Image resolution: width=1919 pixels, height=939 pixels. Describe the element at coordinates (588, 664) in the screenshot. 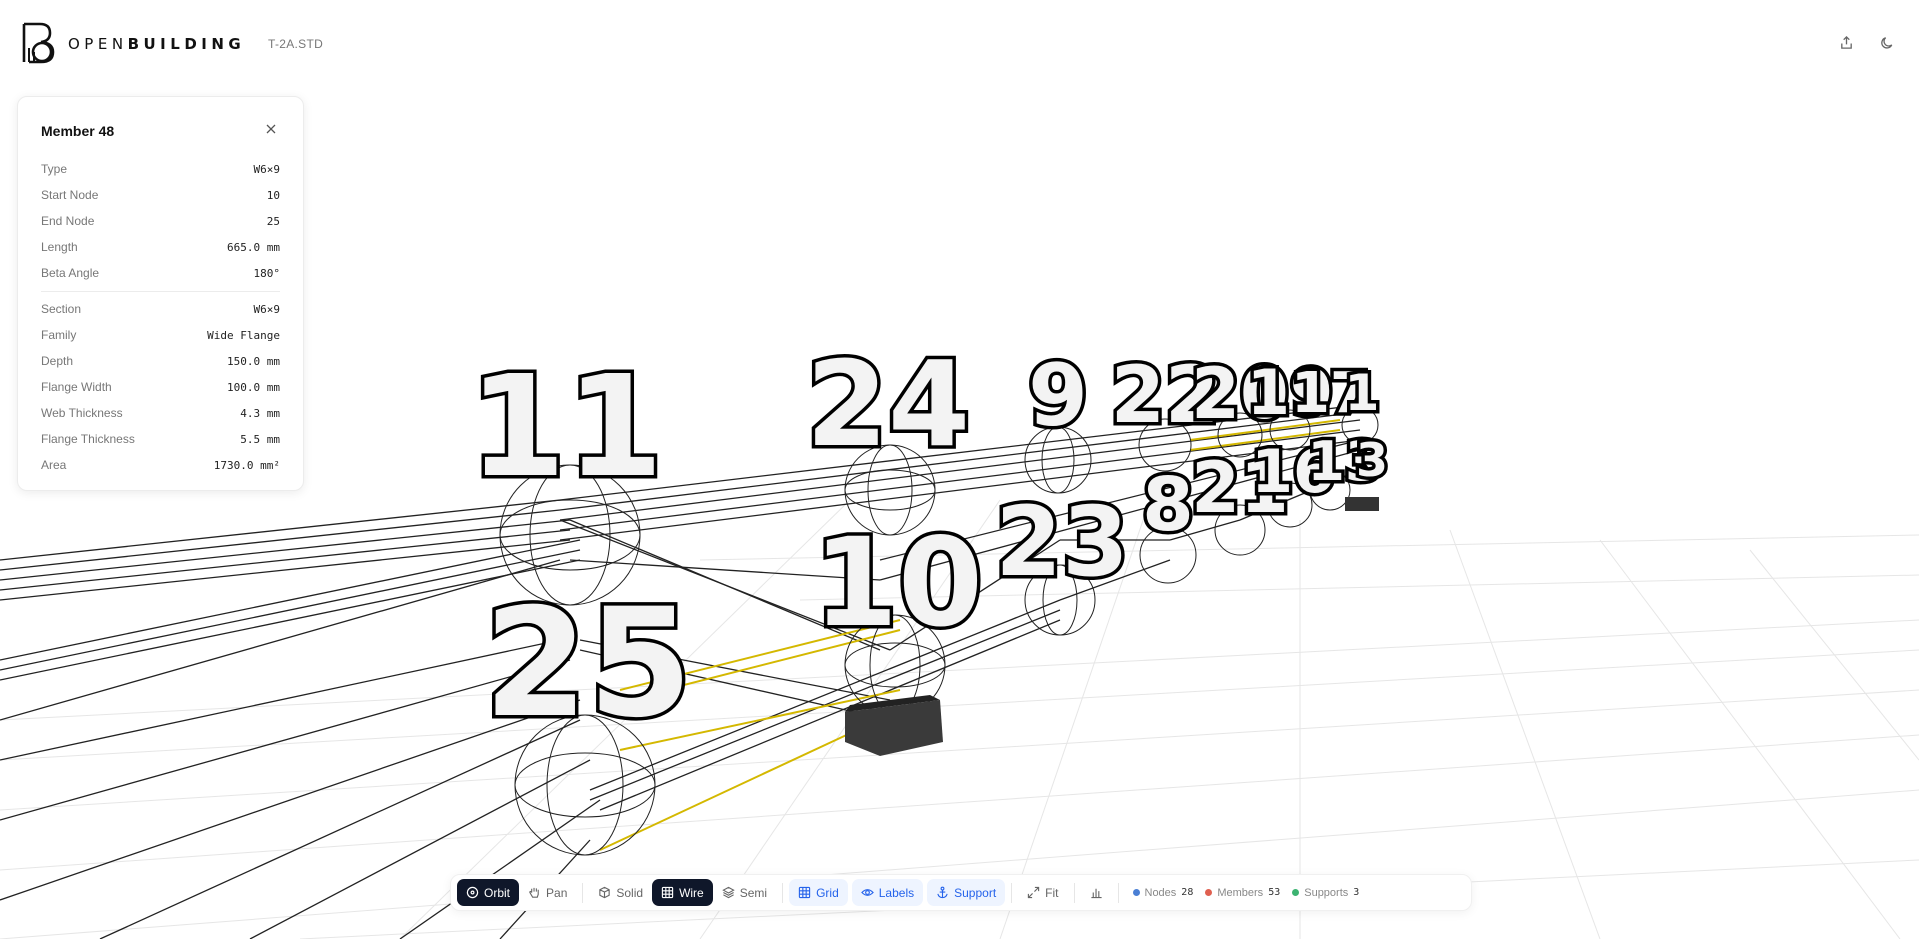

I see `node-label-25: 25` at that location.